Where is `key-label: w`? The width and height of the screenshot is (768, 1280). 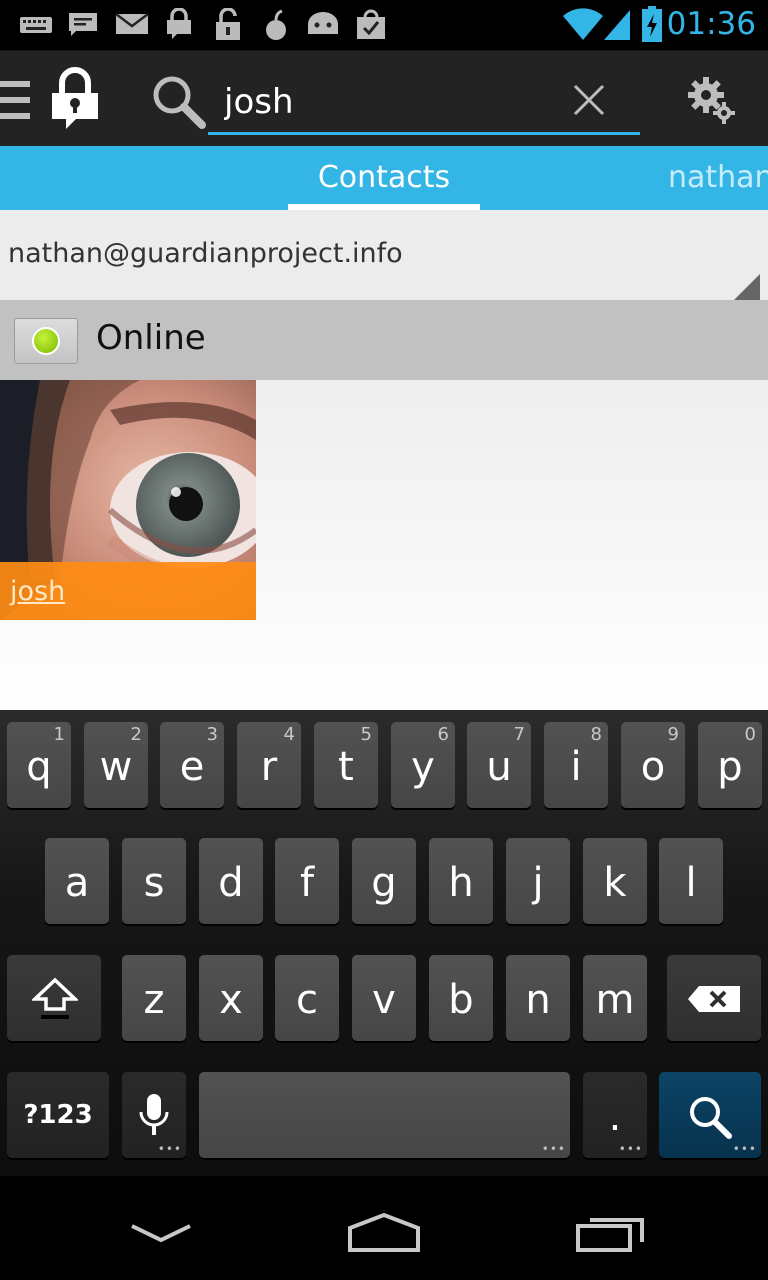
key-label: w is located at coordinates (116, 767).